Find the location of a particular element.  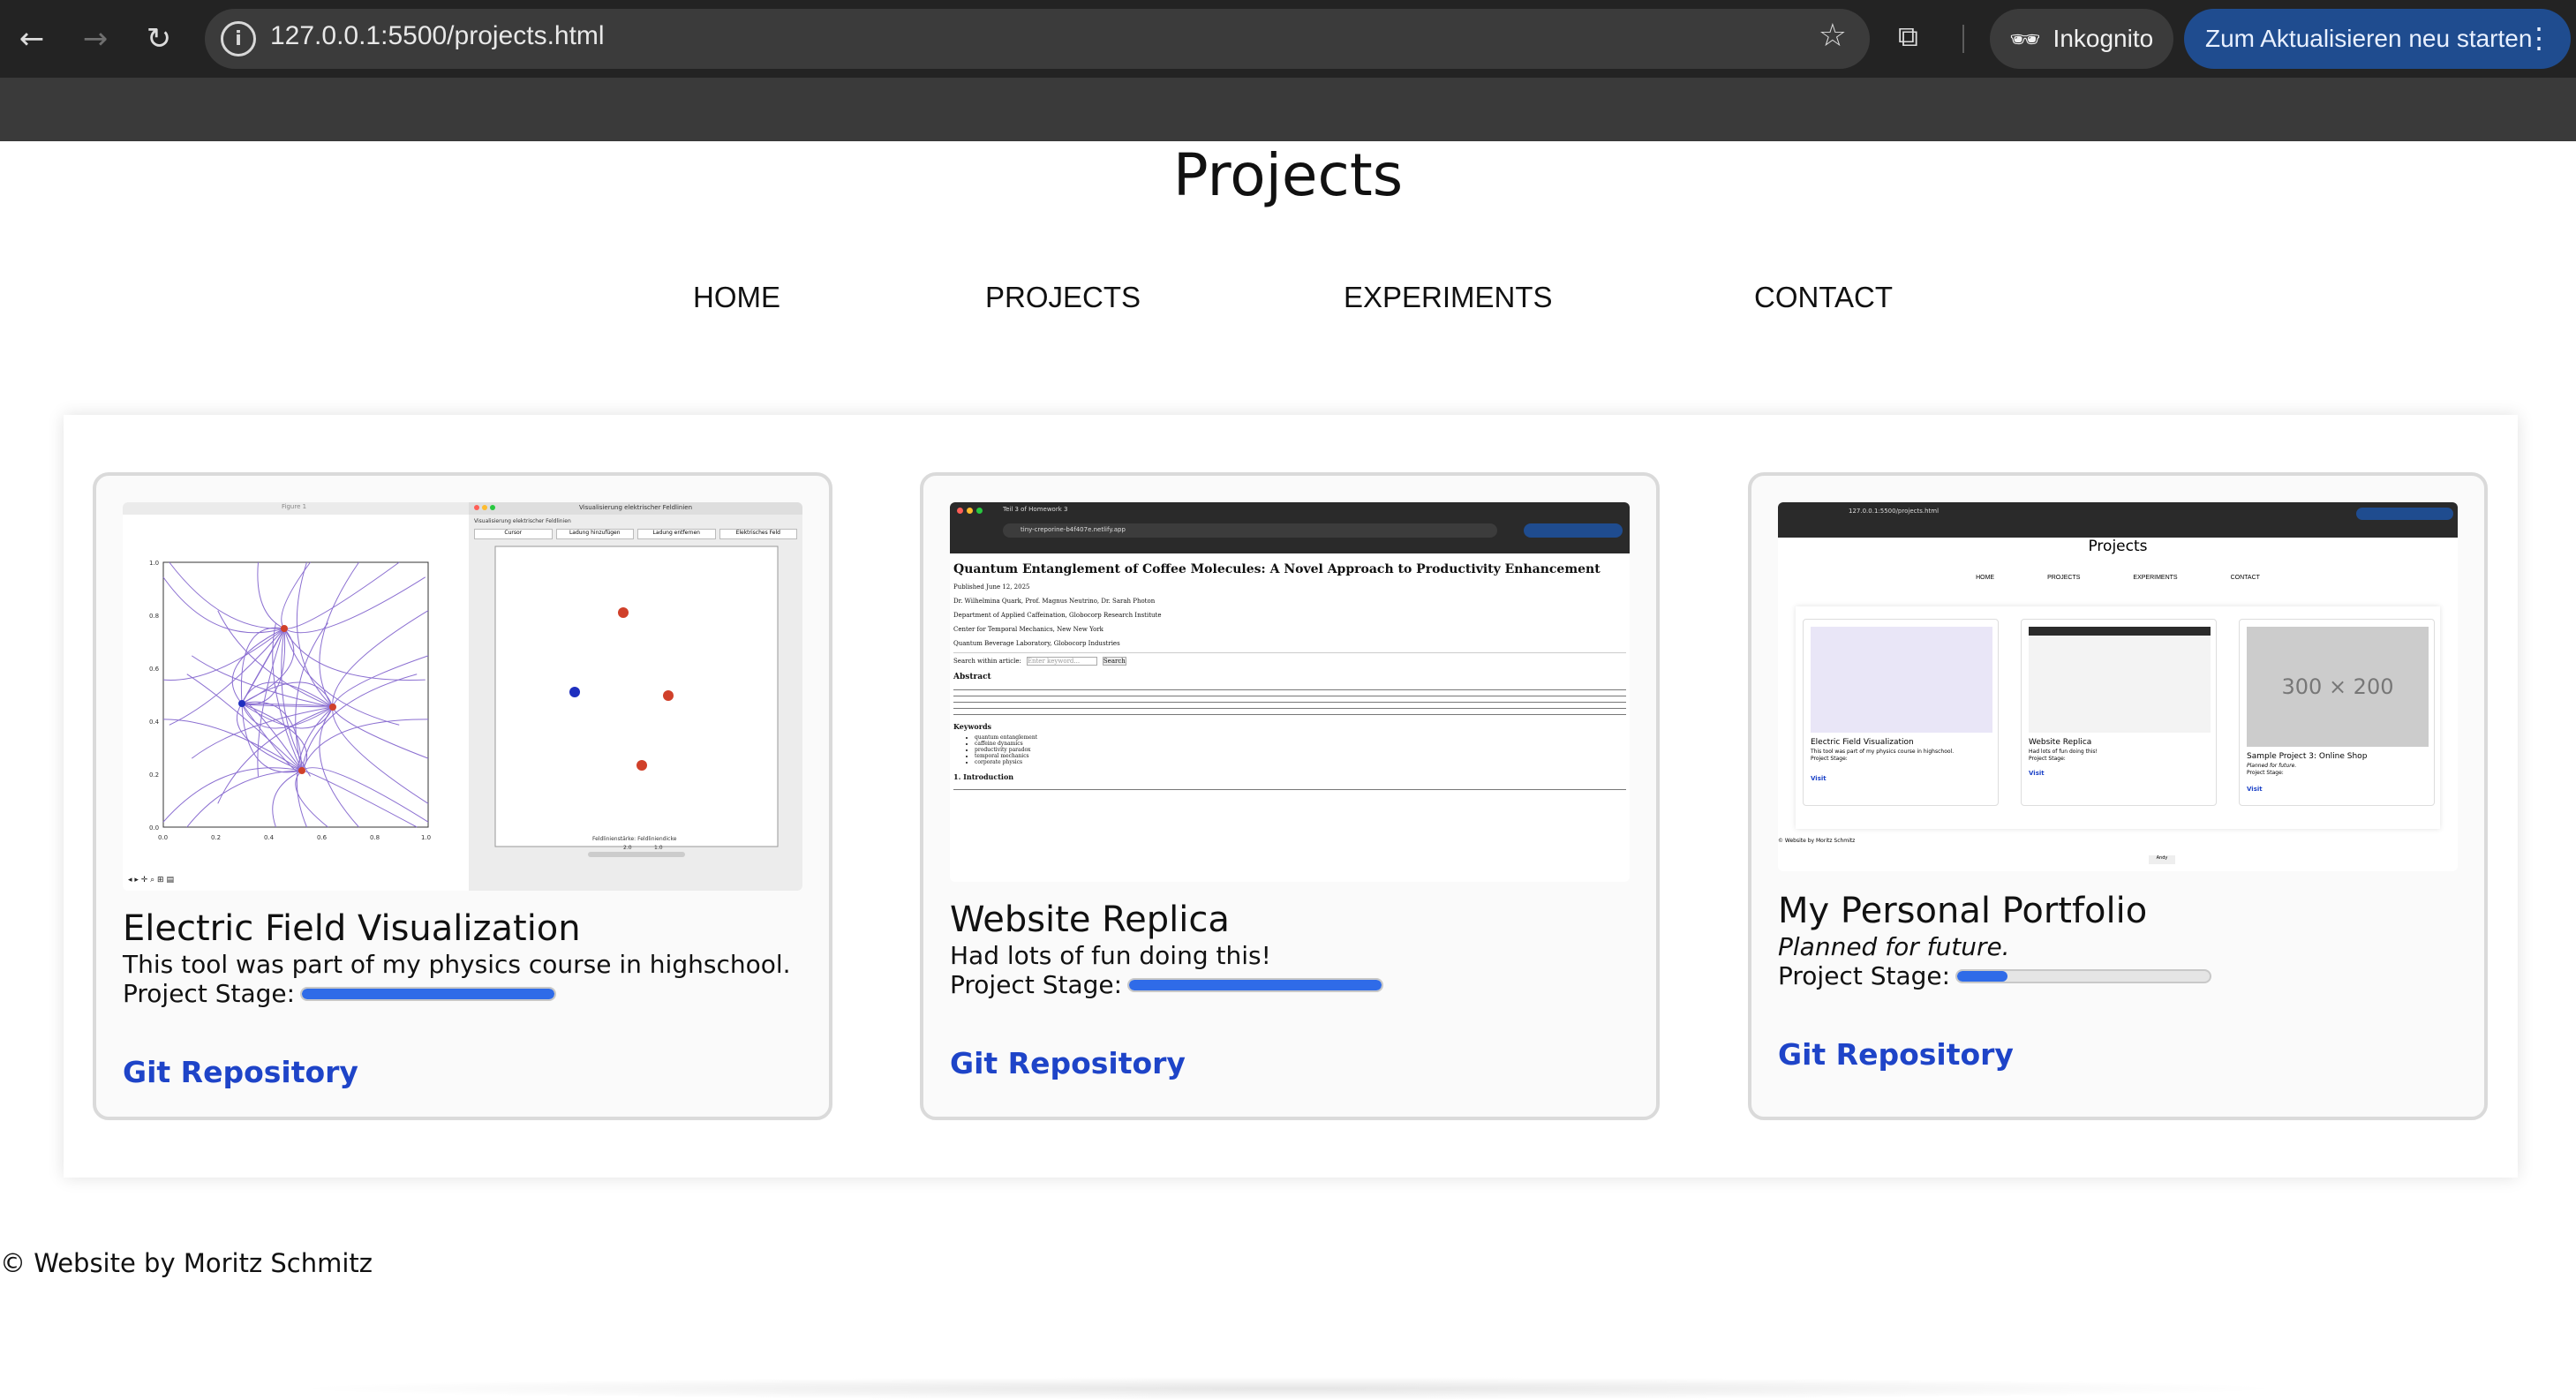

paper-search-button: Search is located at coordinates (1114, 661).